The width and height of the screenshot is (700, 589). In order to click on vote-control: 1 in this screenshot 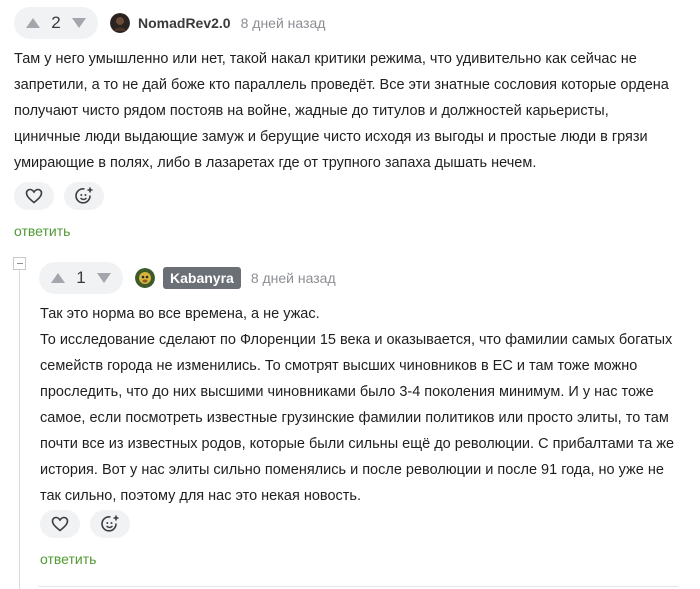, I will do `click(81, 278)`.